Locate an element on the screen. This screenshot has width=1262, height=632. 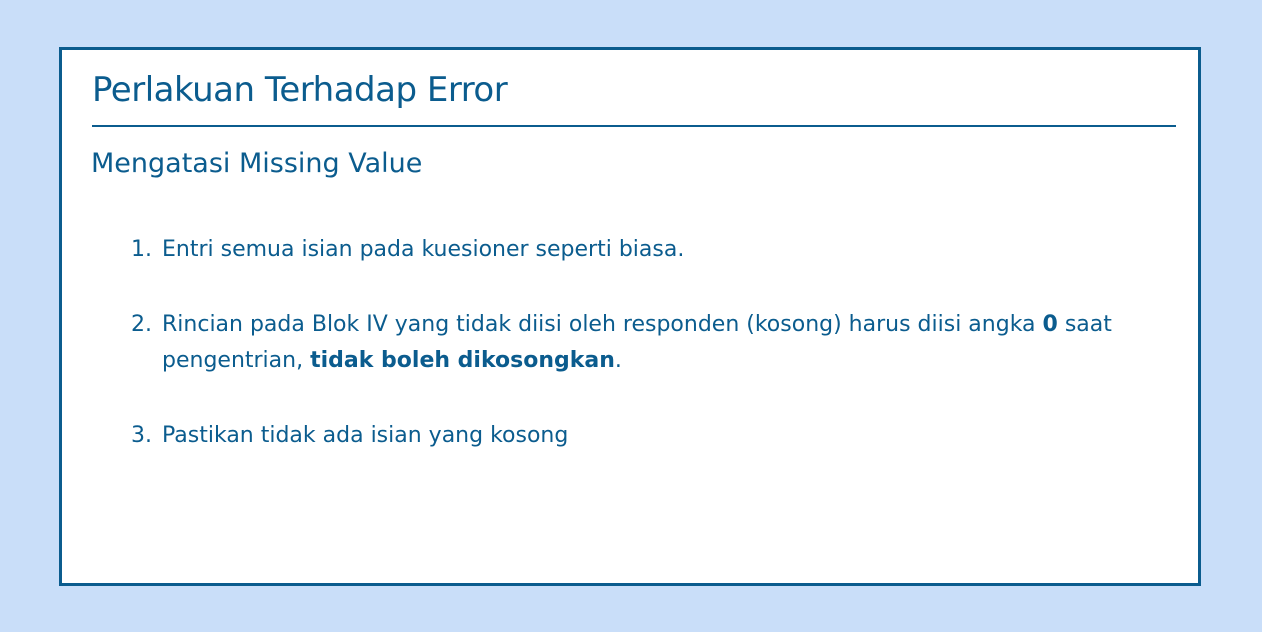
step-number: 2. is located at coordinates (141, 324).